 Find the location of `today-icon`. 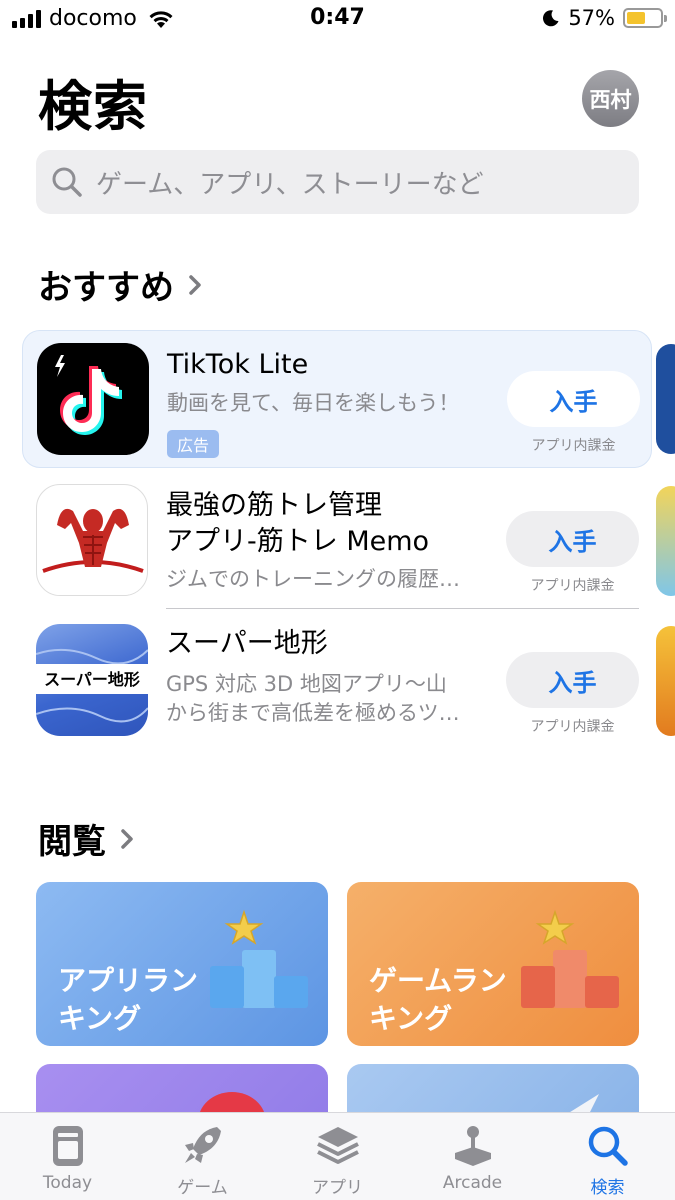

today-icon is located at coordinates (67, 1146).